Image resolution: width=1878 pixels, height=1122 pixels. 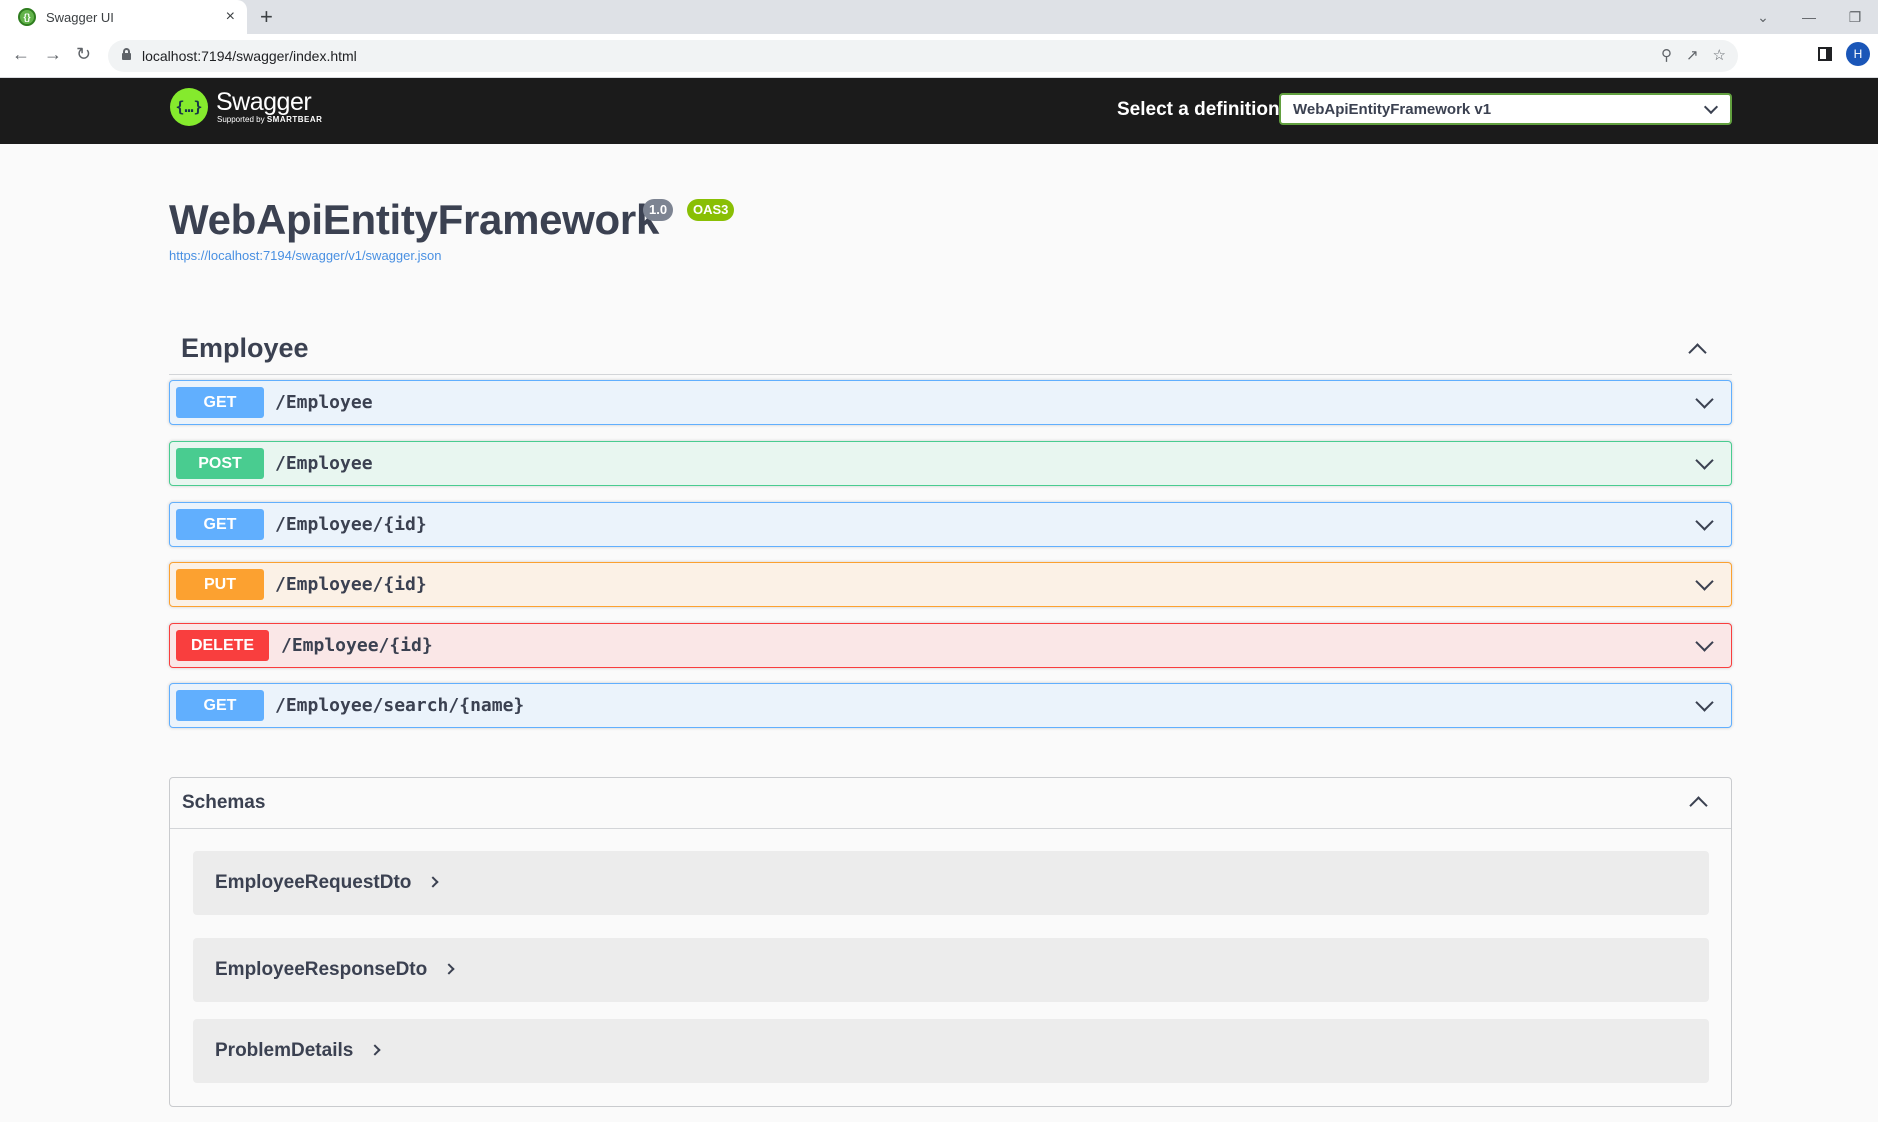 I want to click on logo-name: Swagger, so click(x=264, y=102).